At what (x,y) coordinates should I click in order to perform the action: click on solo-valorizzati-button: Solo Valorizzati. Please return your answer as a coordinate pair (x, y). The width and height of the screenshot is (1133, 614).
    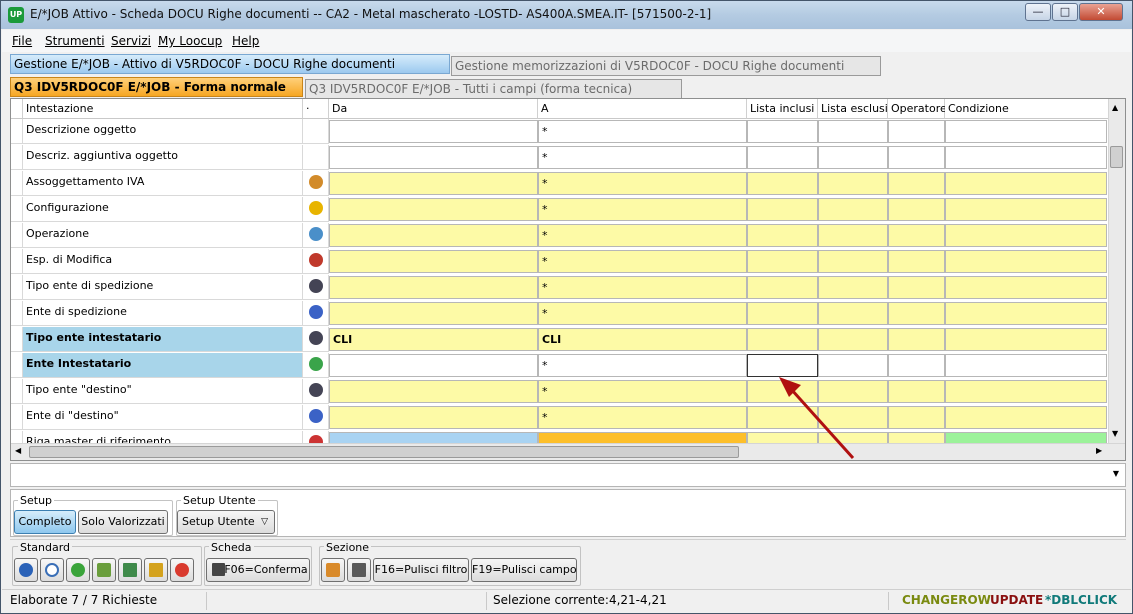
    Looking at the image, I should click on (123, 522).